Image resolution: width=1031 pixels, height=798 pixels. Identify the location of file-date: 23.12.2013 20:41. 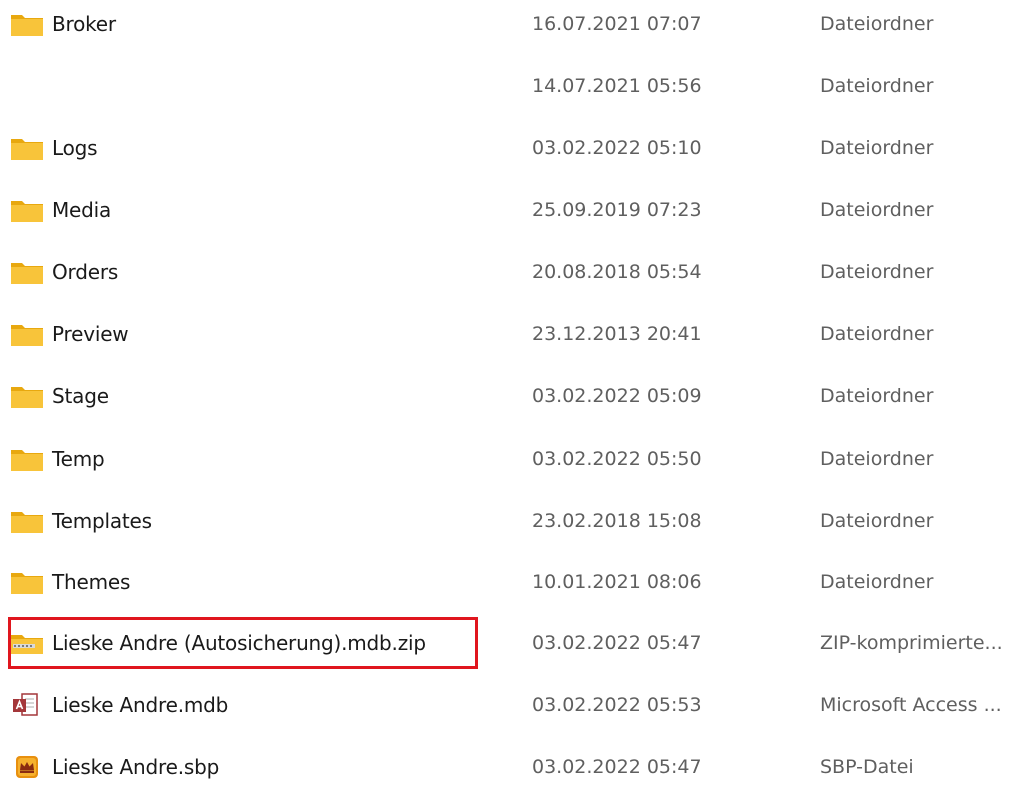
(617, 334).